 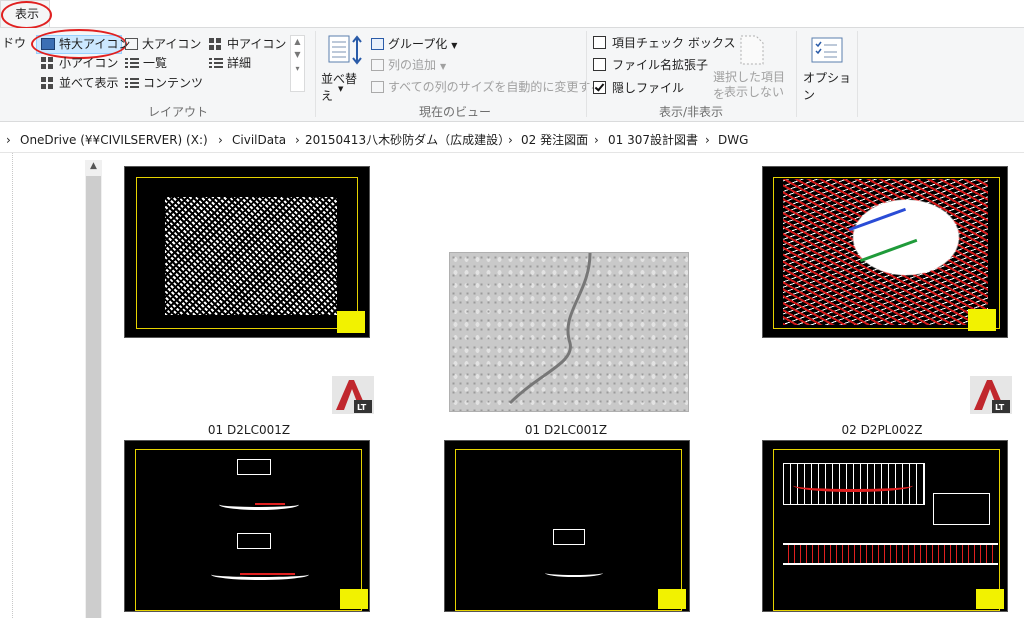 What do you see at coordinates (407, 140) in the screenshot?
I see `breadcrumb-item: 20150413八木砂防ダム（広成建設）` at bounding box center [407, 140].